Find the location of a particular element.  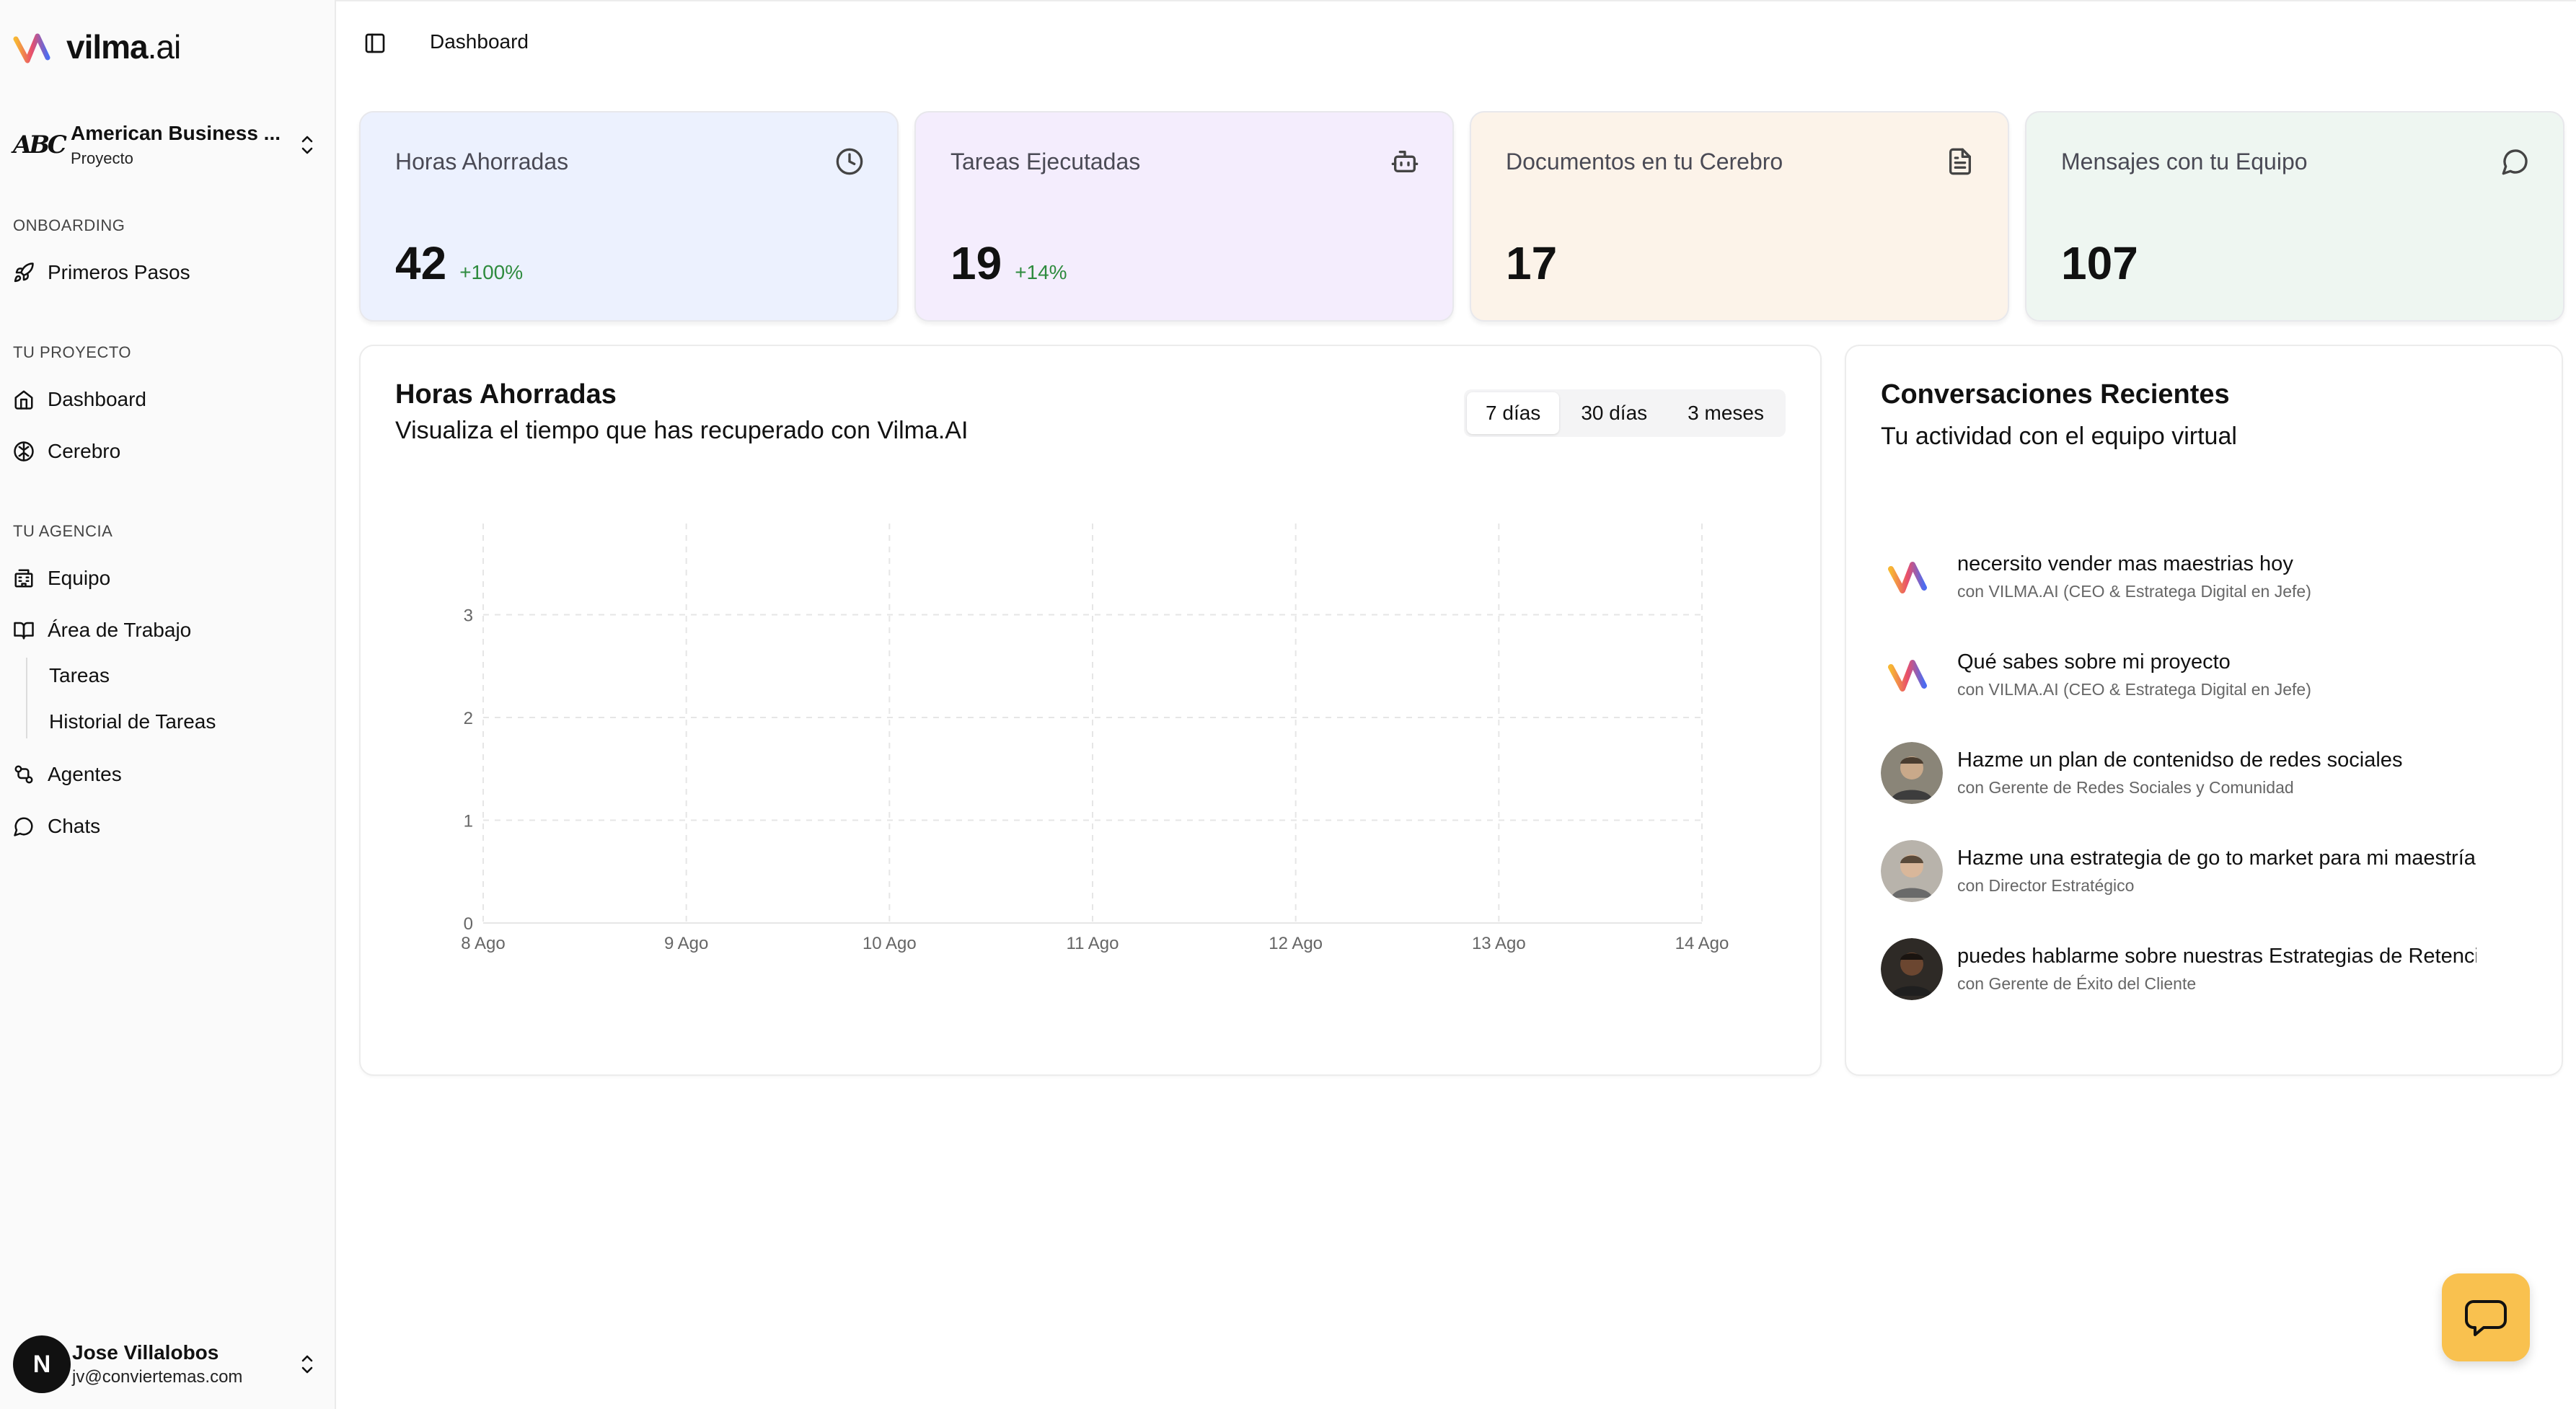

range-3-months-button: 3 meses is located at coordinates (1726, 413).